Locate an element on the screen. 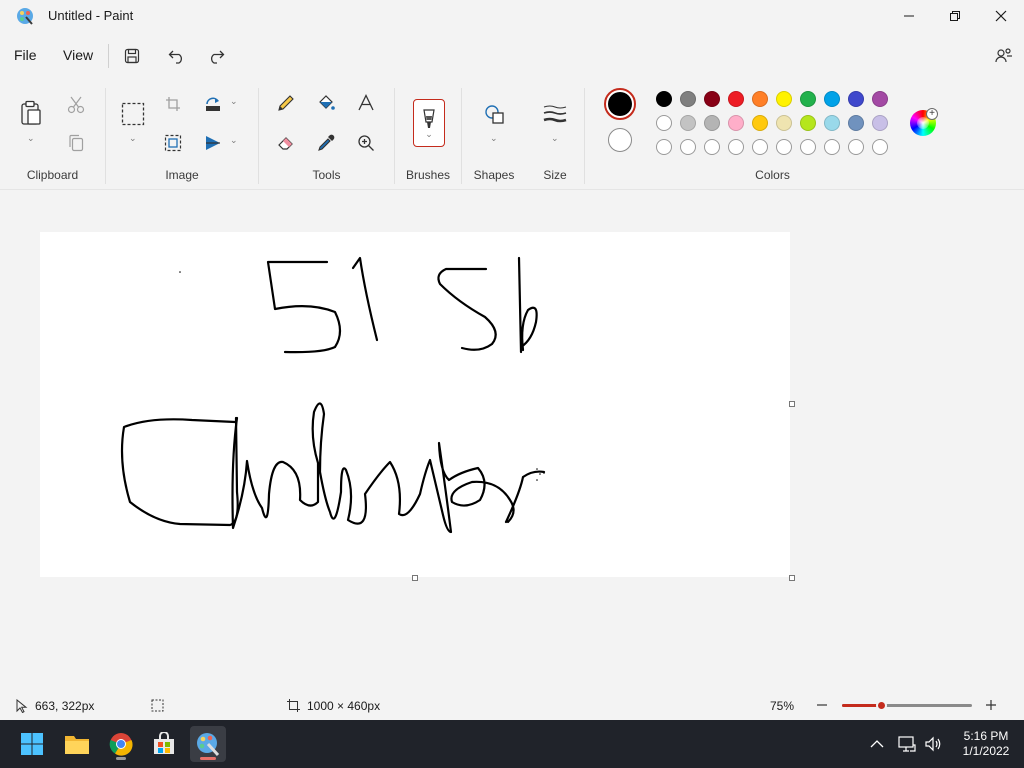 This screenshot has height=768, width=1024. chevron-up-icon is located at coordinates (877, 744).